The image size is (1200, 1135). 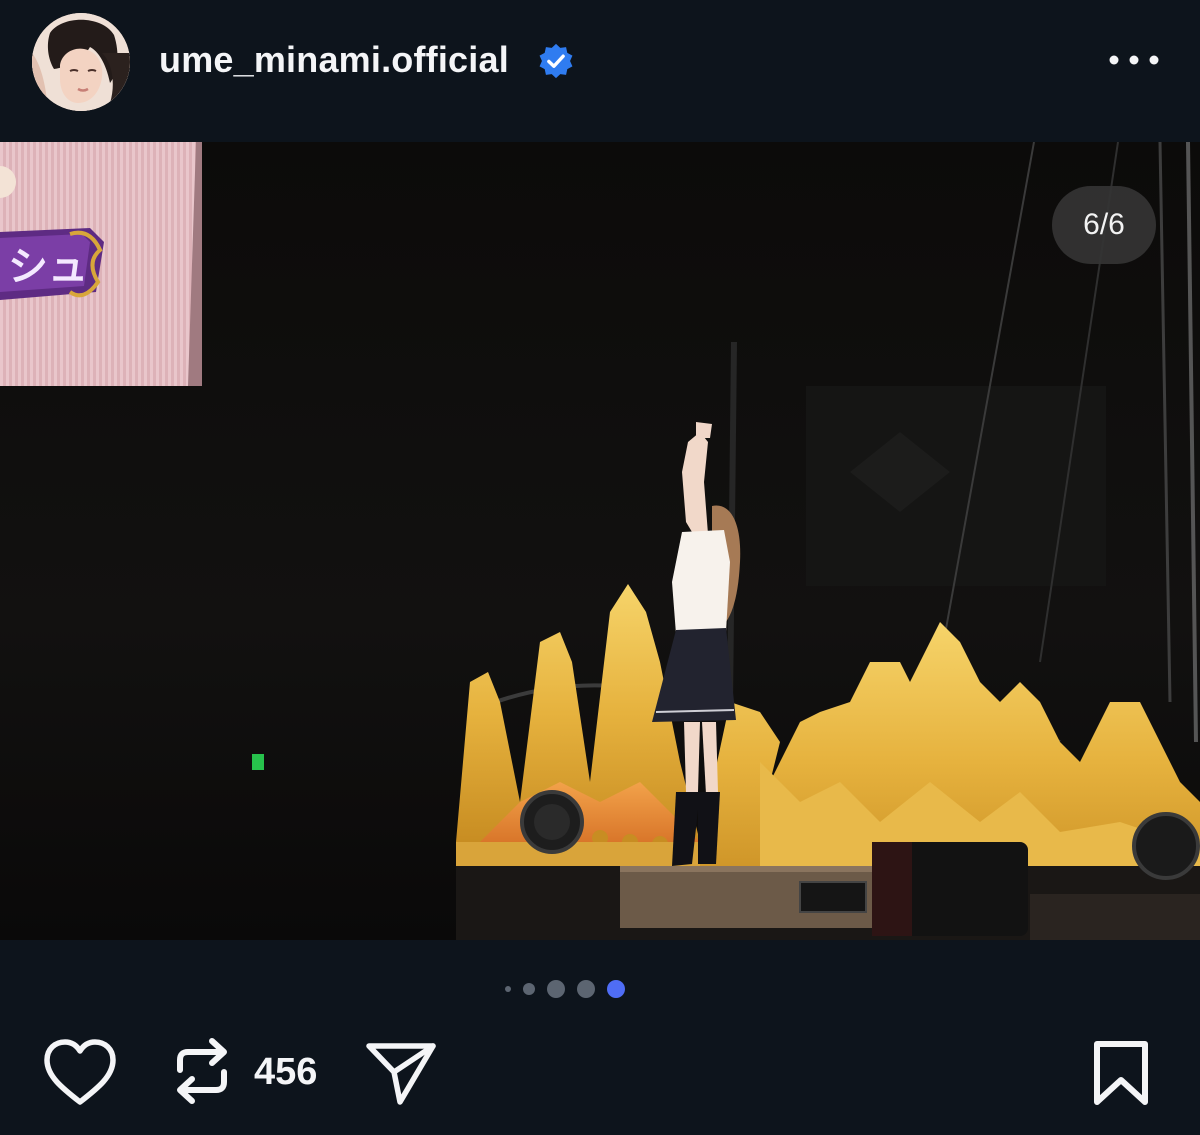 I want to click on repost-icon, so click(x=202, y=1071).